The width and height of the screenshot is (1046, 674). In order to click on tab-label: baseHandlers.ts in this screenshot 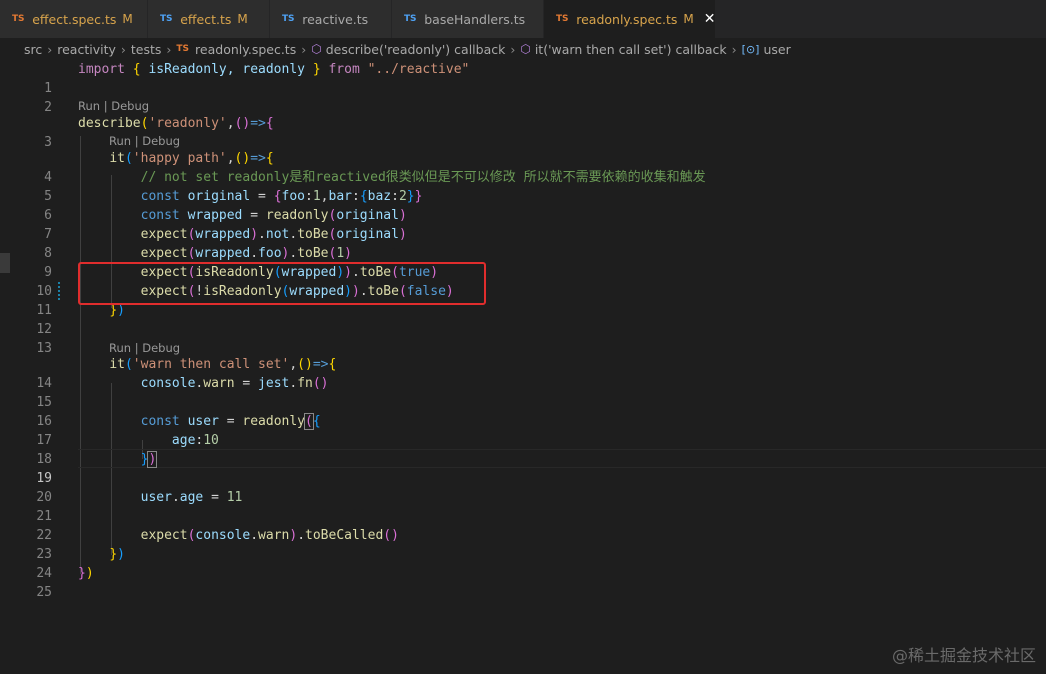, I will do `click(475, 19)`.